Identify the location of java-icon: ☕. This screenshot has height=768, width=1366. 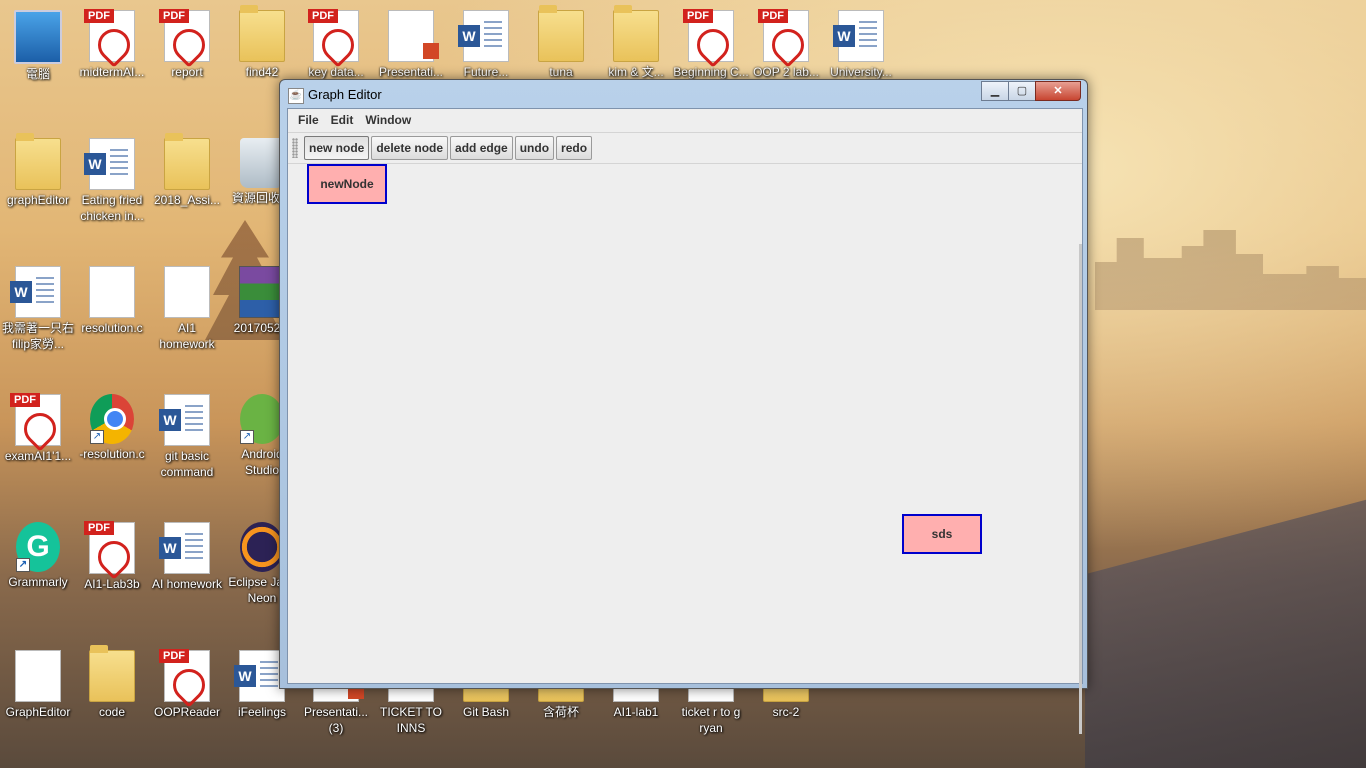
(296, 96).